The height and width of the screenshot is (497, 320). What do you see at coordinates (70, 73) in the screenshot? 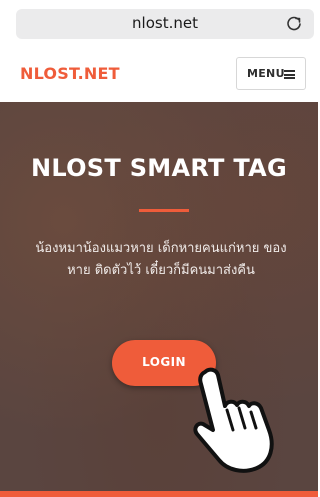
I see `brand-logo: NLOST.NET` at bounding box center [70, 73].